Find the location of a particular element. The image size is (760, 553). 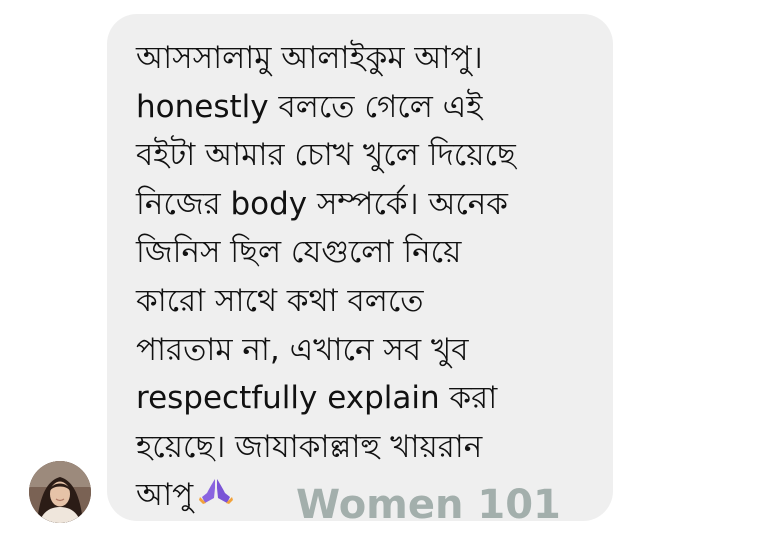

watermark: Women 101 is located at coordinates (428, 505).